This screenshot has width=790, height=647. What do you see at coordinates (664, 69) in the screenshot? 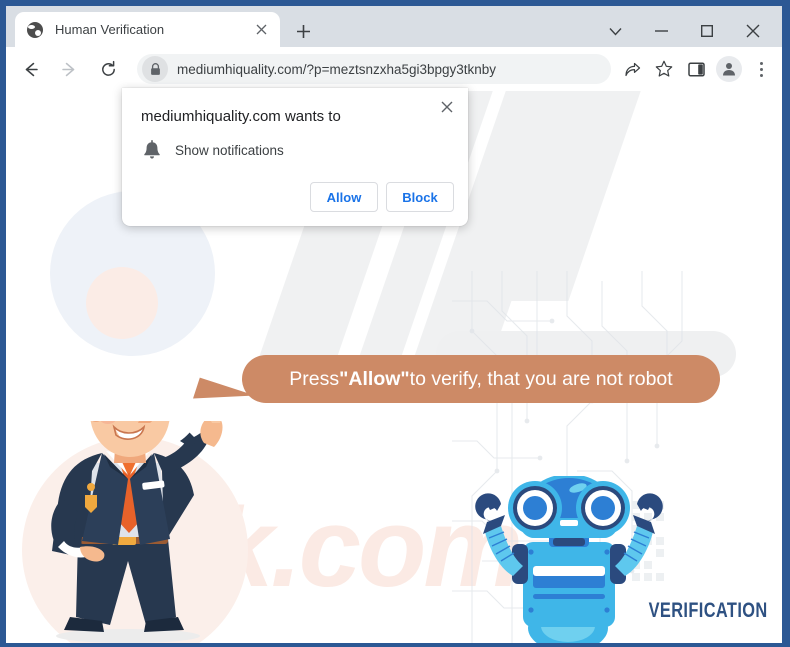
I see `bookmark-star-icon` at bounding box center [664, 69].